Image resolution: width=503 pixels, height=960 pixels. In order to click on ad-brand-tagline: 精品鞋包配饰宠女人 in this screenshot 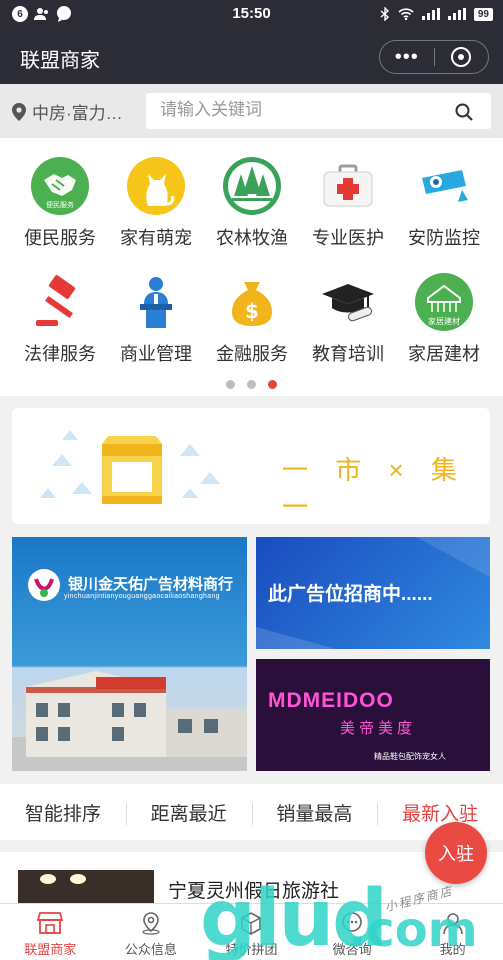, I will do `click(410, 756)`.